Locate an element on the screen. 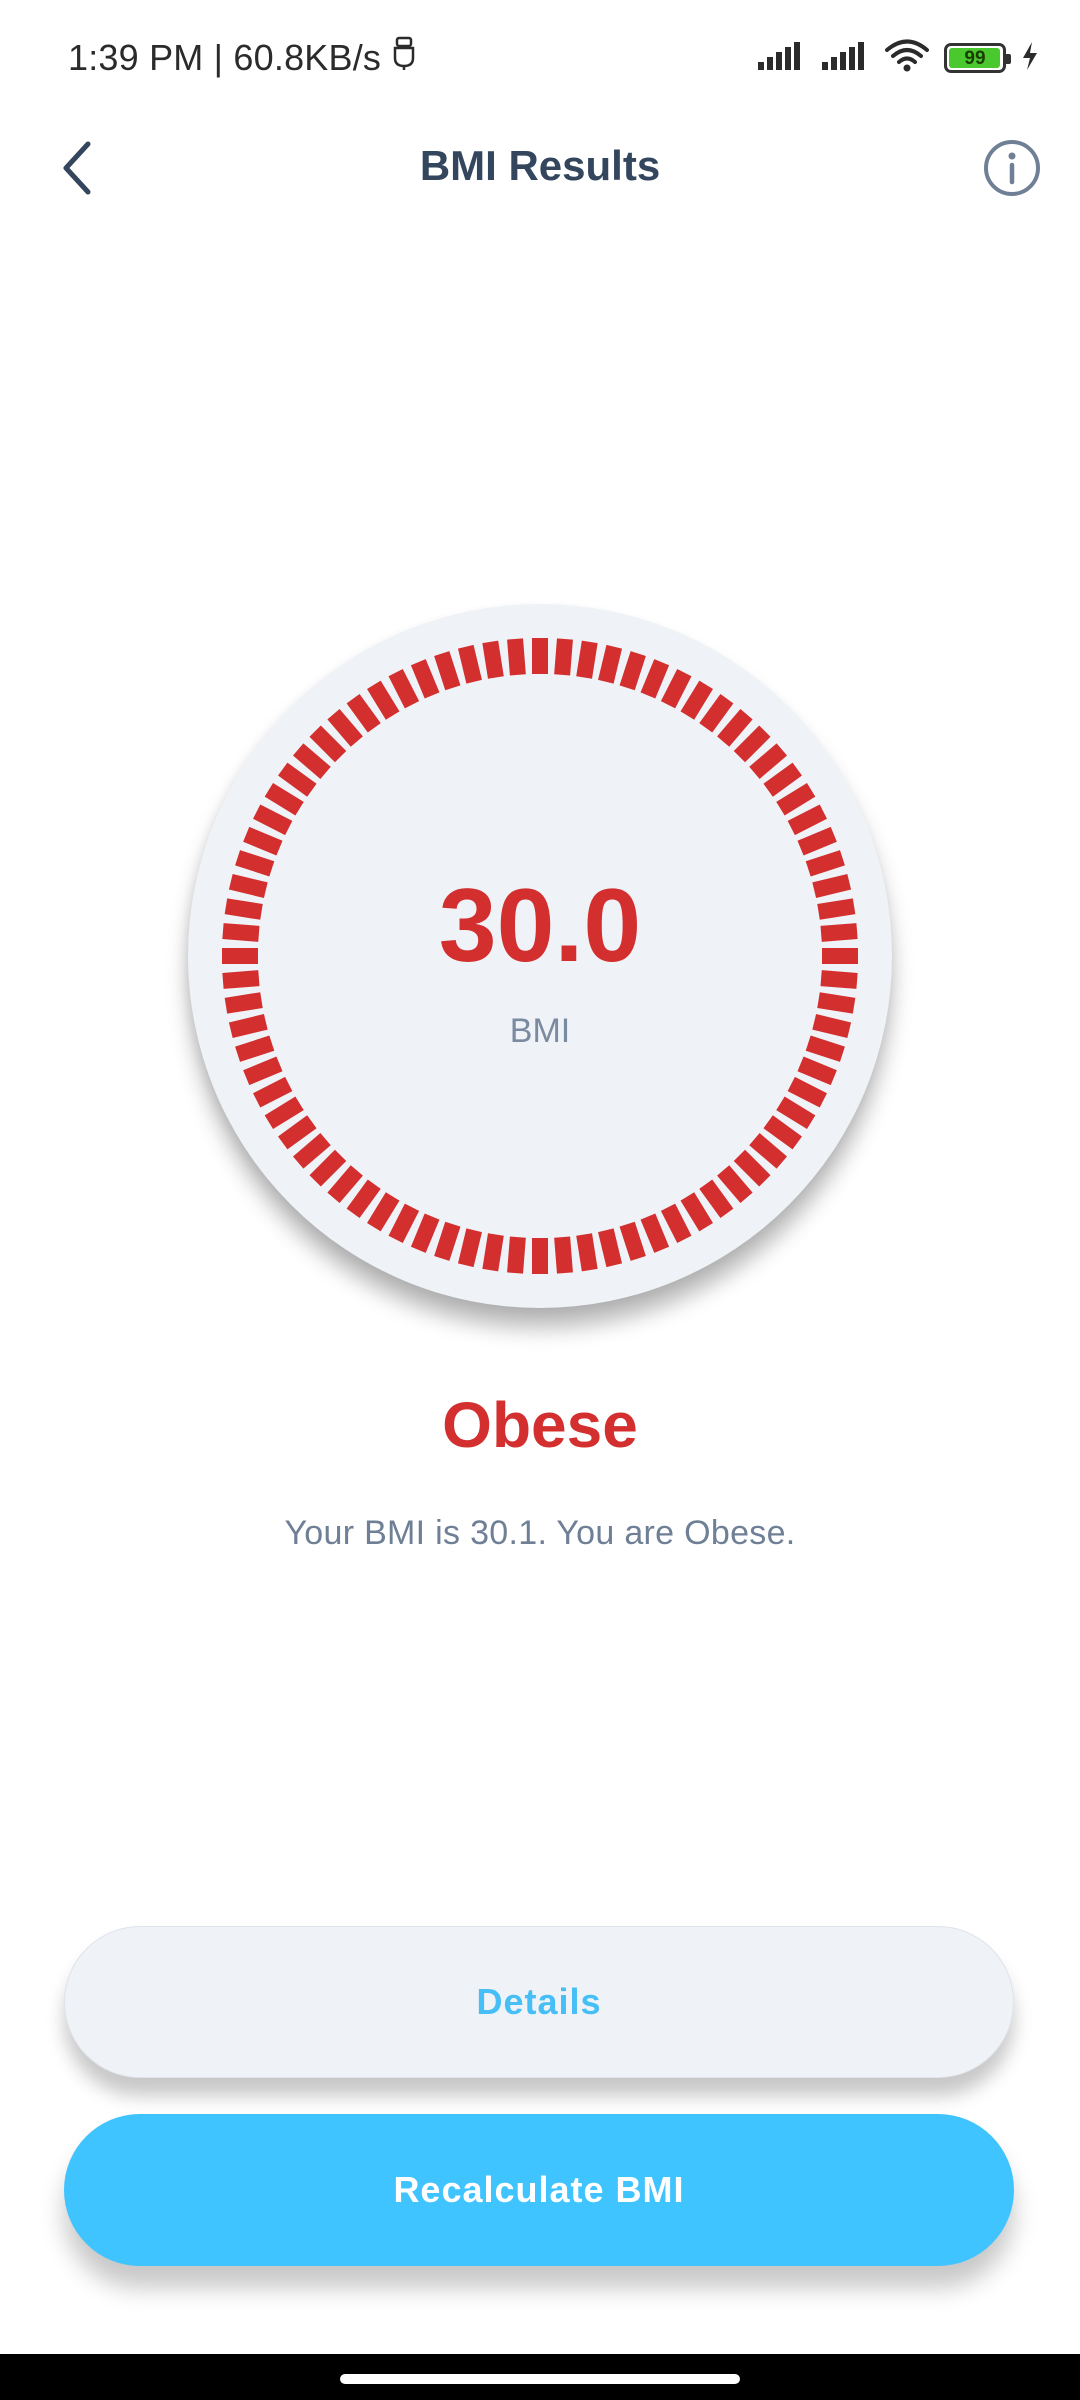 The height and width of the screenshot is (2400, 1080). navigation-bar is located at coordinates (540, 2377).